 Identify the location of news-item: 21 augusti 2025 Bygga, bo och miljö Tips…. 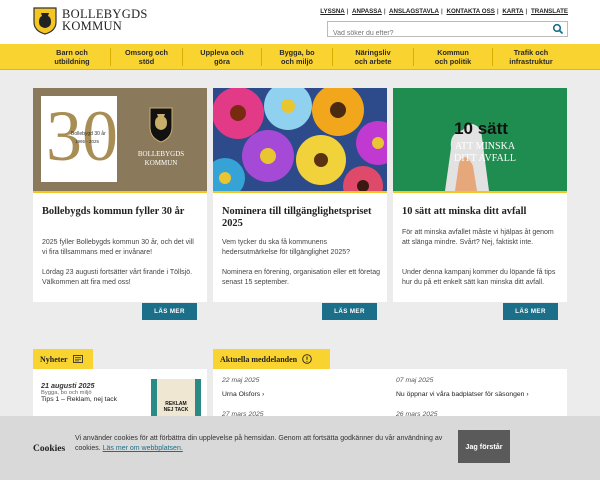
(79, 392).